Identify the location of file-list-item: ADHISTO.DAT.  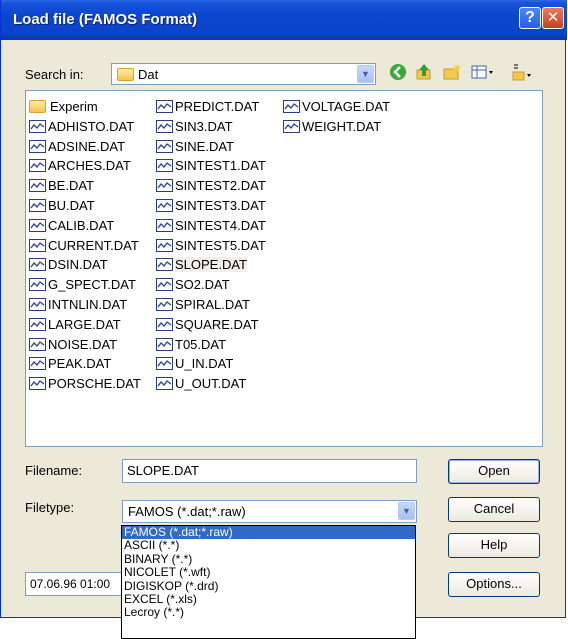
(85, 127).